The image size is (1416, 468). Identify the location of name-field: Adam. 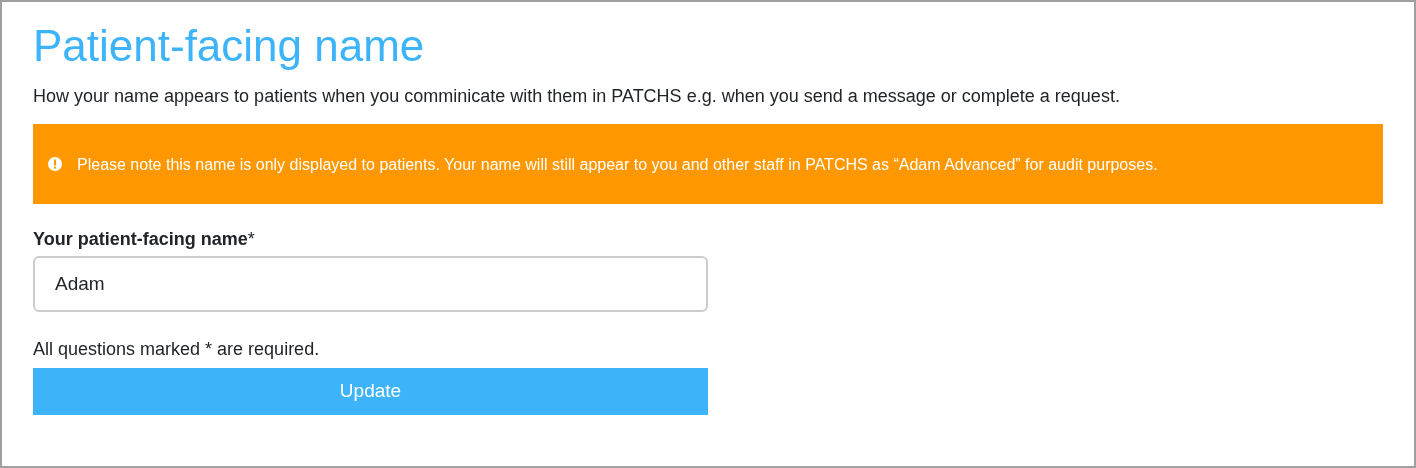
(370, 284).